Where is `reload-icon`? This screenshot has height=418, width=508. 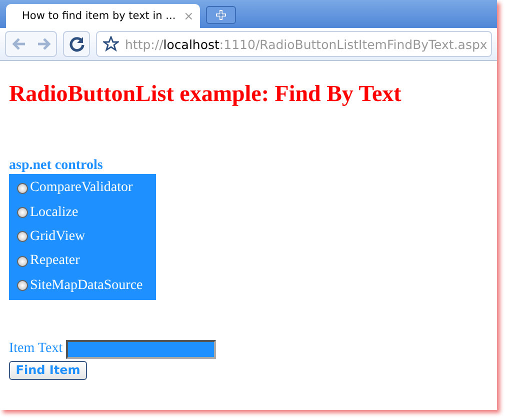 reload-icon is located at coordinates (76, 44).